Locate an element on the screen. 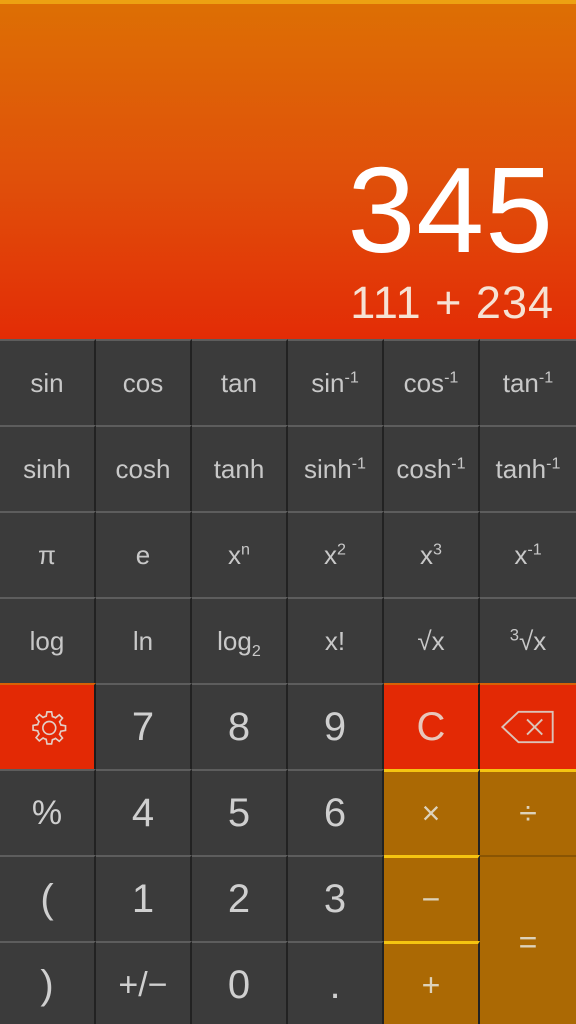  atan-button: tan-1 is located at coordinates (528, 382).